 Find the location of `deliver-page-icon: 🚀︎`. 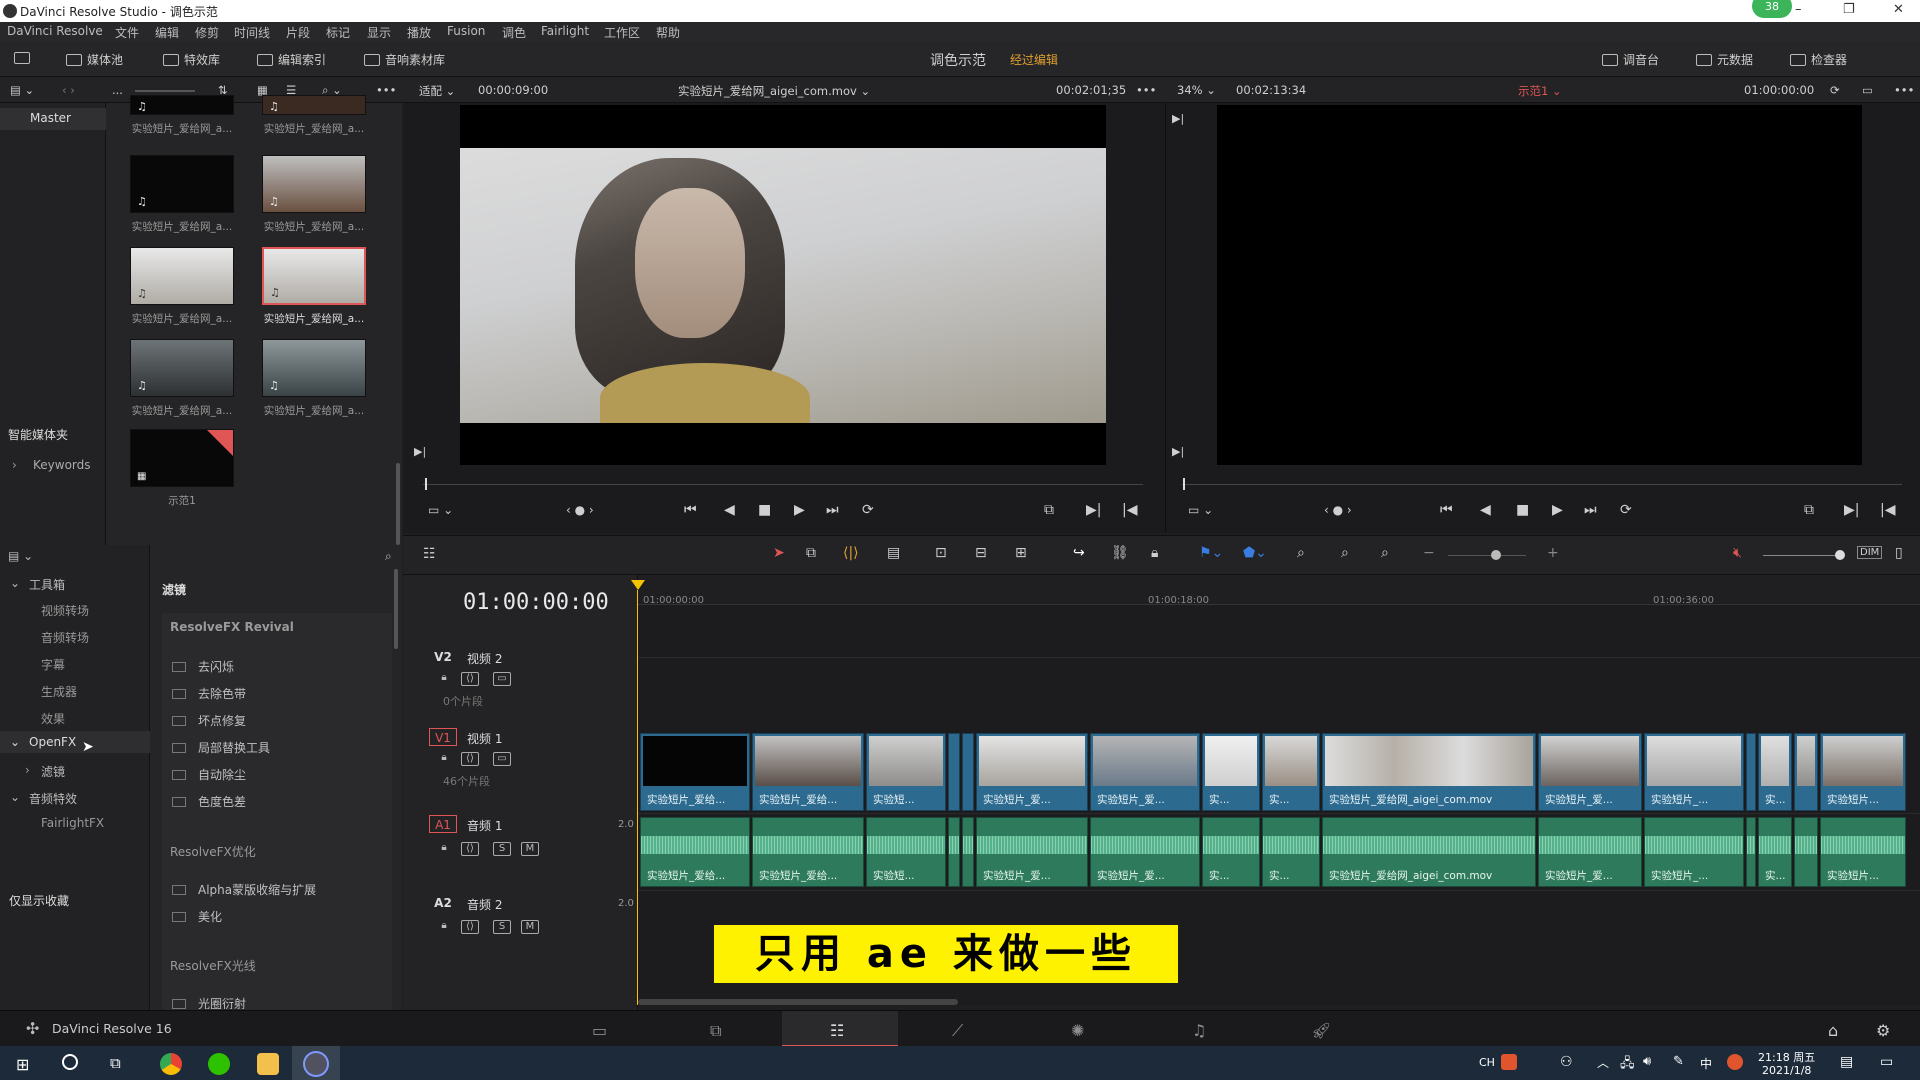

deliver-page-icon: 🚀︎ is located at coordinates (1321, 1030).